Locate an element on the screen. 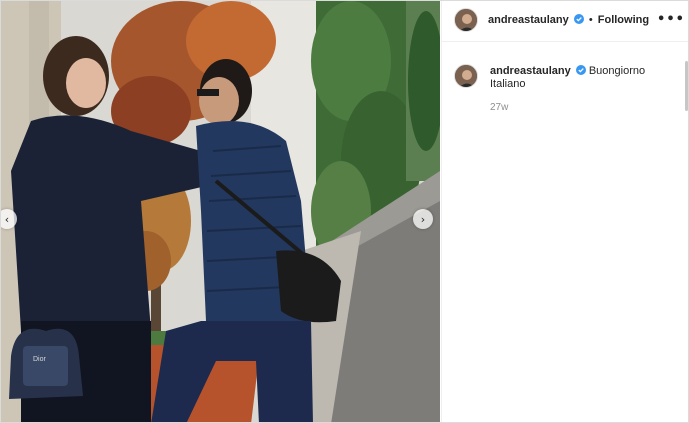 This screenshot has width=689, height=423. caption-text-block: andreastaulany Buongiorno Italiano is located at coordinates (580, 78).